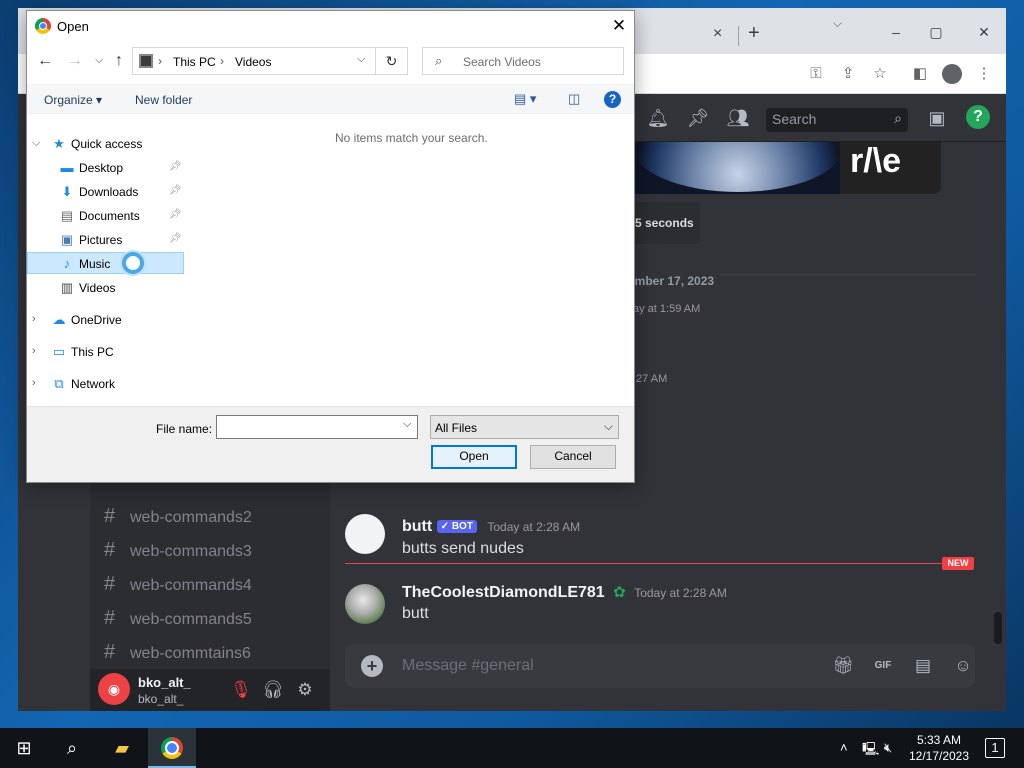 This screenshot has height=768, width=1024. Describe the element at coordinates (114, 689) in the screenshot. I see `discord-avatar: ◉` at that location.